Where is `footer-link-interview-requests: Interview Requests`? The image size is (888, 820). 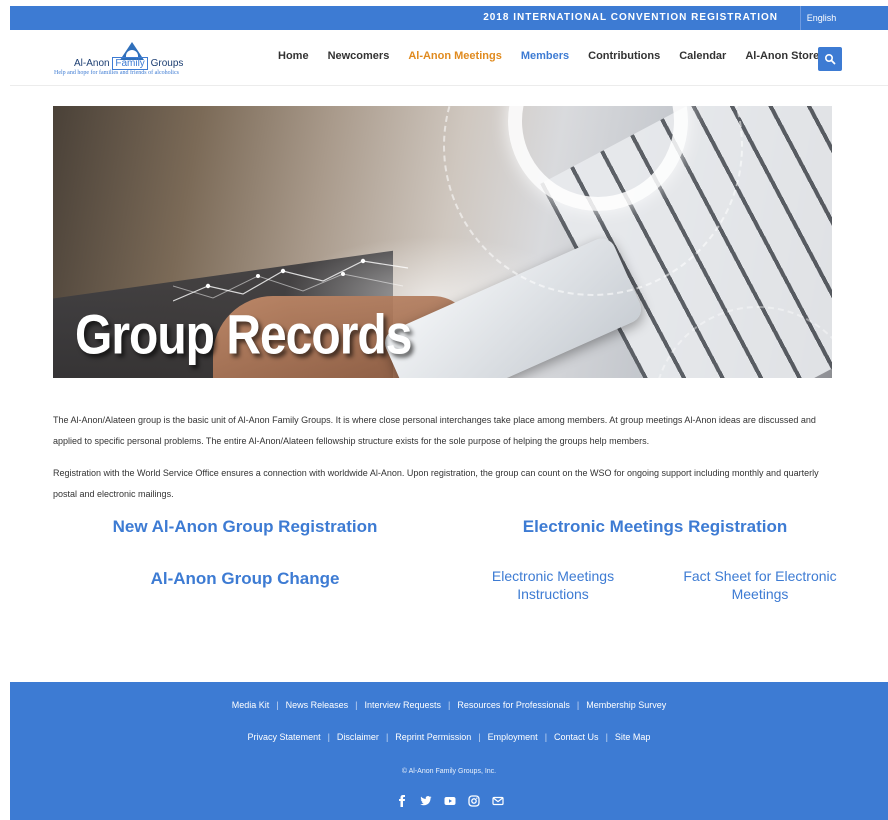
footer-link-interview-requests: Interview Requests is located at coordinates (402, 705).